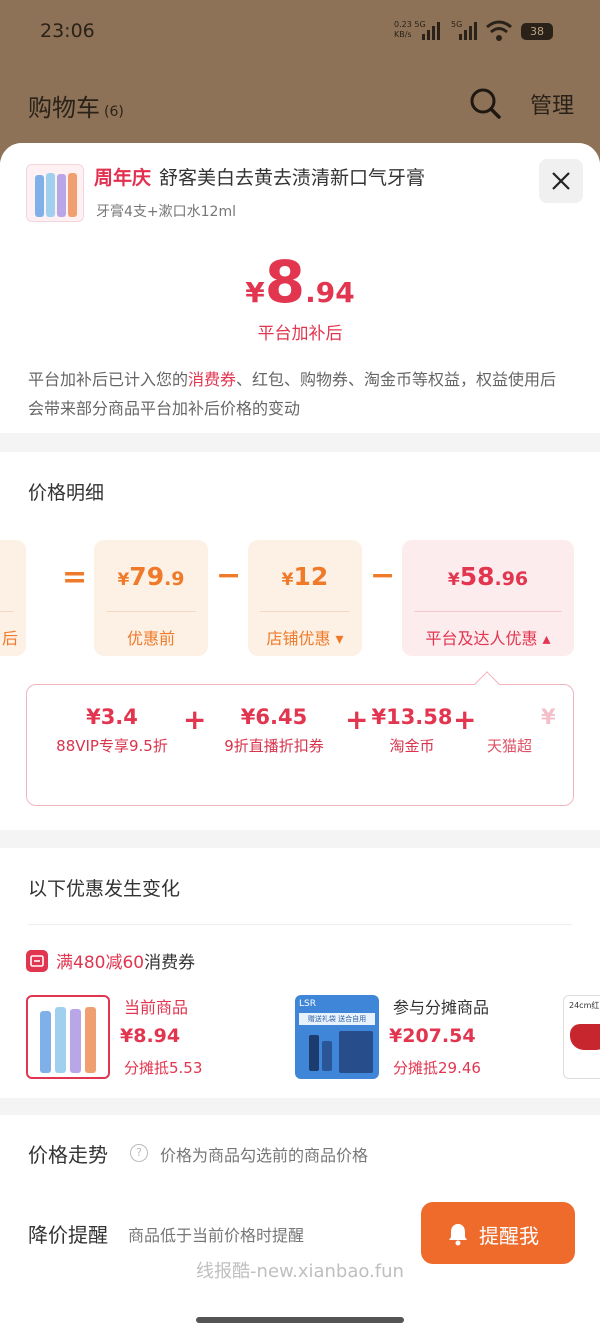 The width and height of the screenshot is (600, 1333). What do you see at coordinates (68, 1155) in the screenshot?
I see `price-trend-title: 价格走势` at bounding box center [68, 1155].